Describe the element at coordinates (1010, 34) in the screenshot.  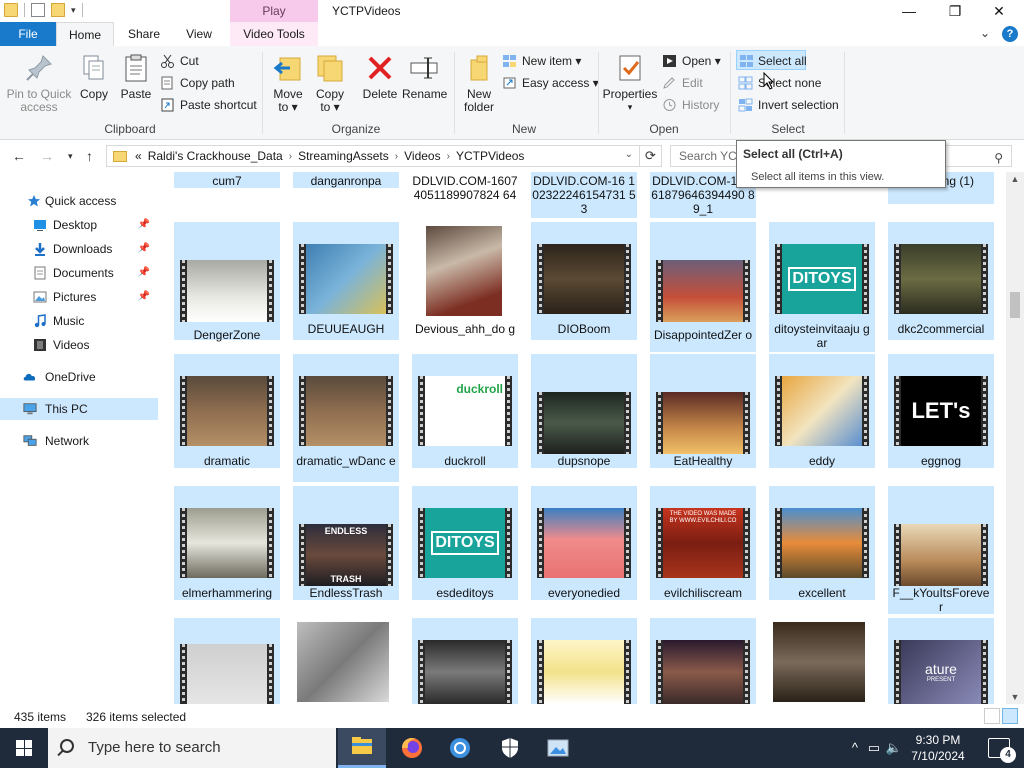
I see `help-icon: ?` at that location.